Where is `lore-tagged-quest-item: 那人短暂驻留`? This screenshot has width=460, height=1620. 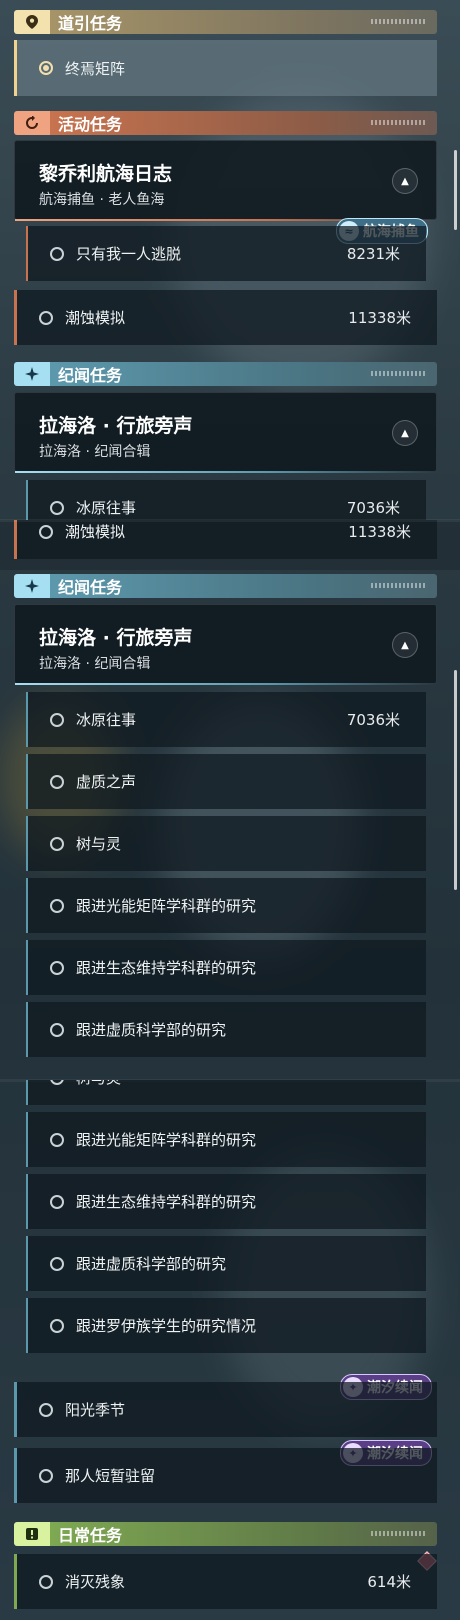 lore-tagged-quest-item: 那人短暂驻留 is located at coordinates (225, 1475).